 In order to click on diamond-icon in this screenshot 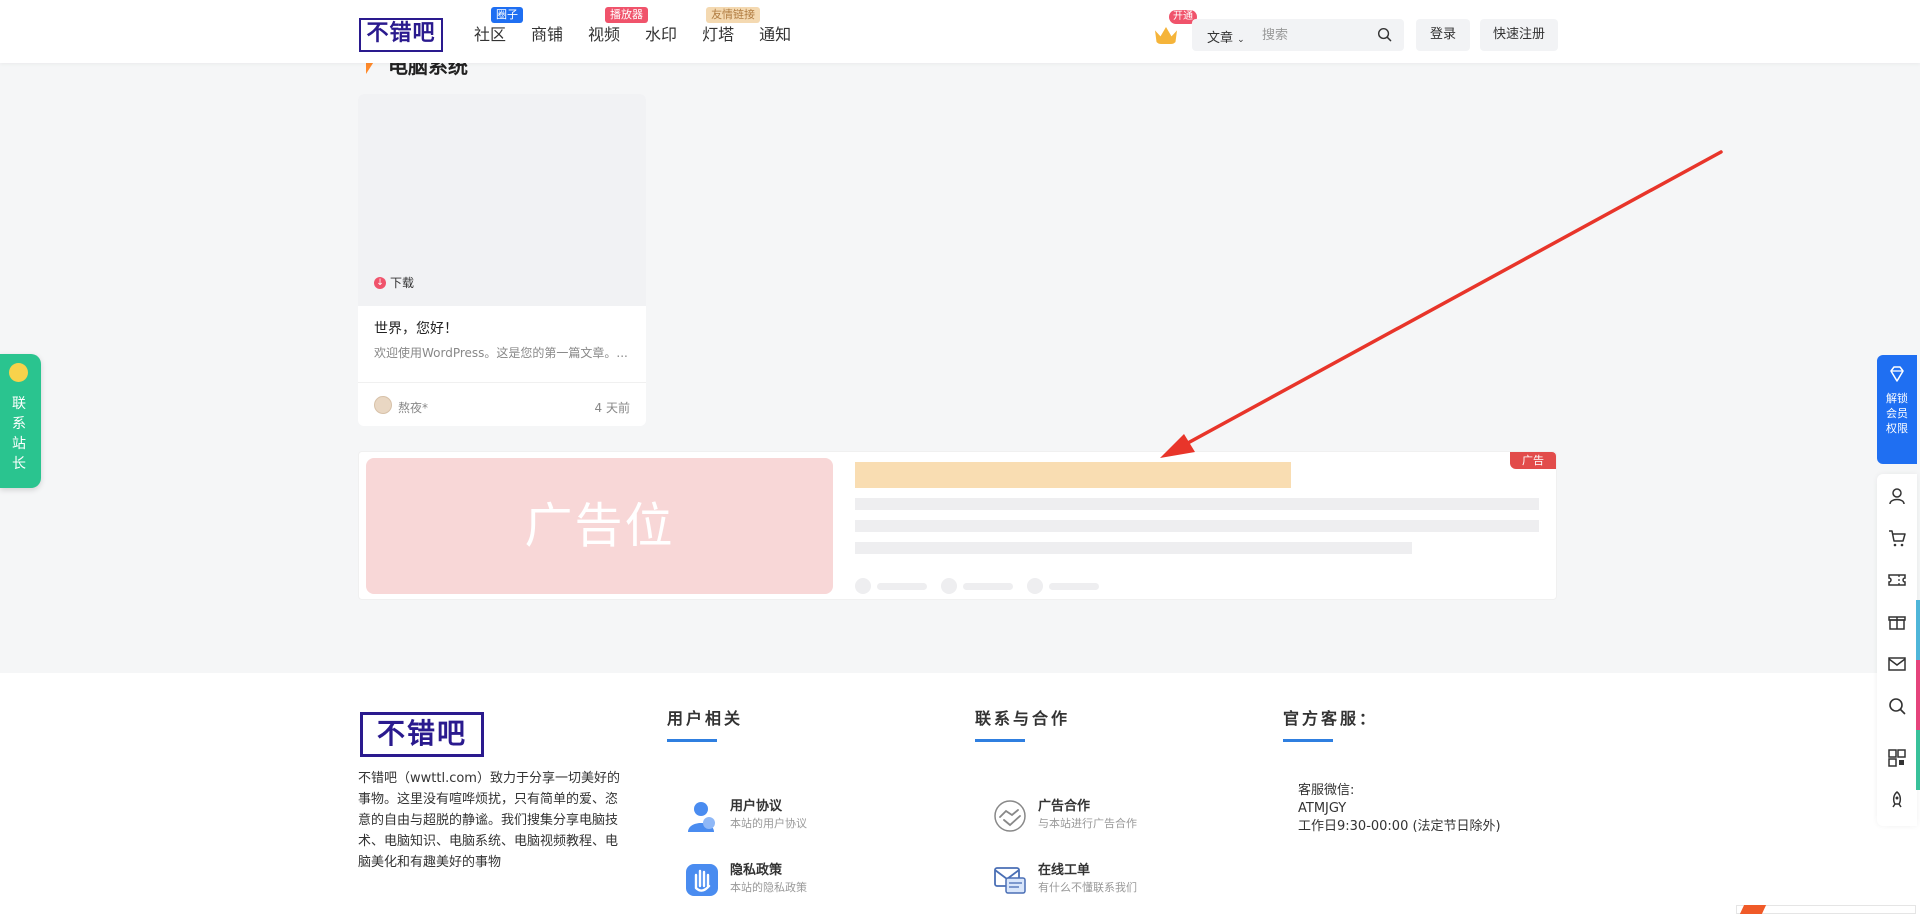, I will do `click(1897, 374)`.